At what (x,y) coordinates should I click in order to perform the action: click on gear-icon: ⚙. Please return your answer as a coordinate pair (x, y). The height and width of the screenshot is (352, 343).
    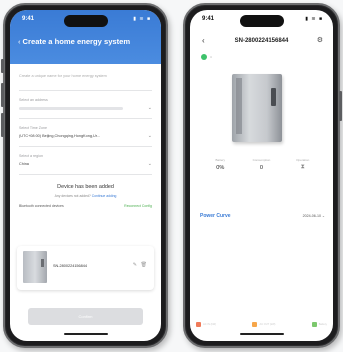
    Looking at the image, I should click on (320, 40).